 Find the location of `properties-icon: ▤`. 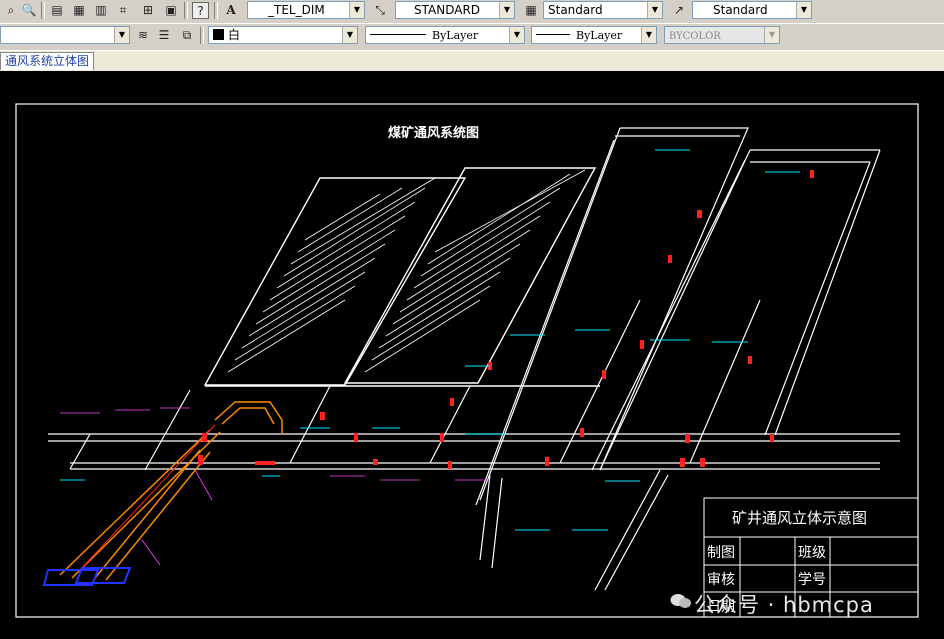

properties-icon: ▤ is located at coordinates (57, 10).